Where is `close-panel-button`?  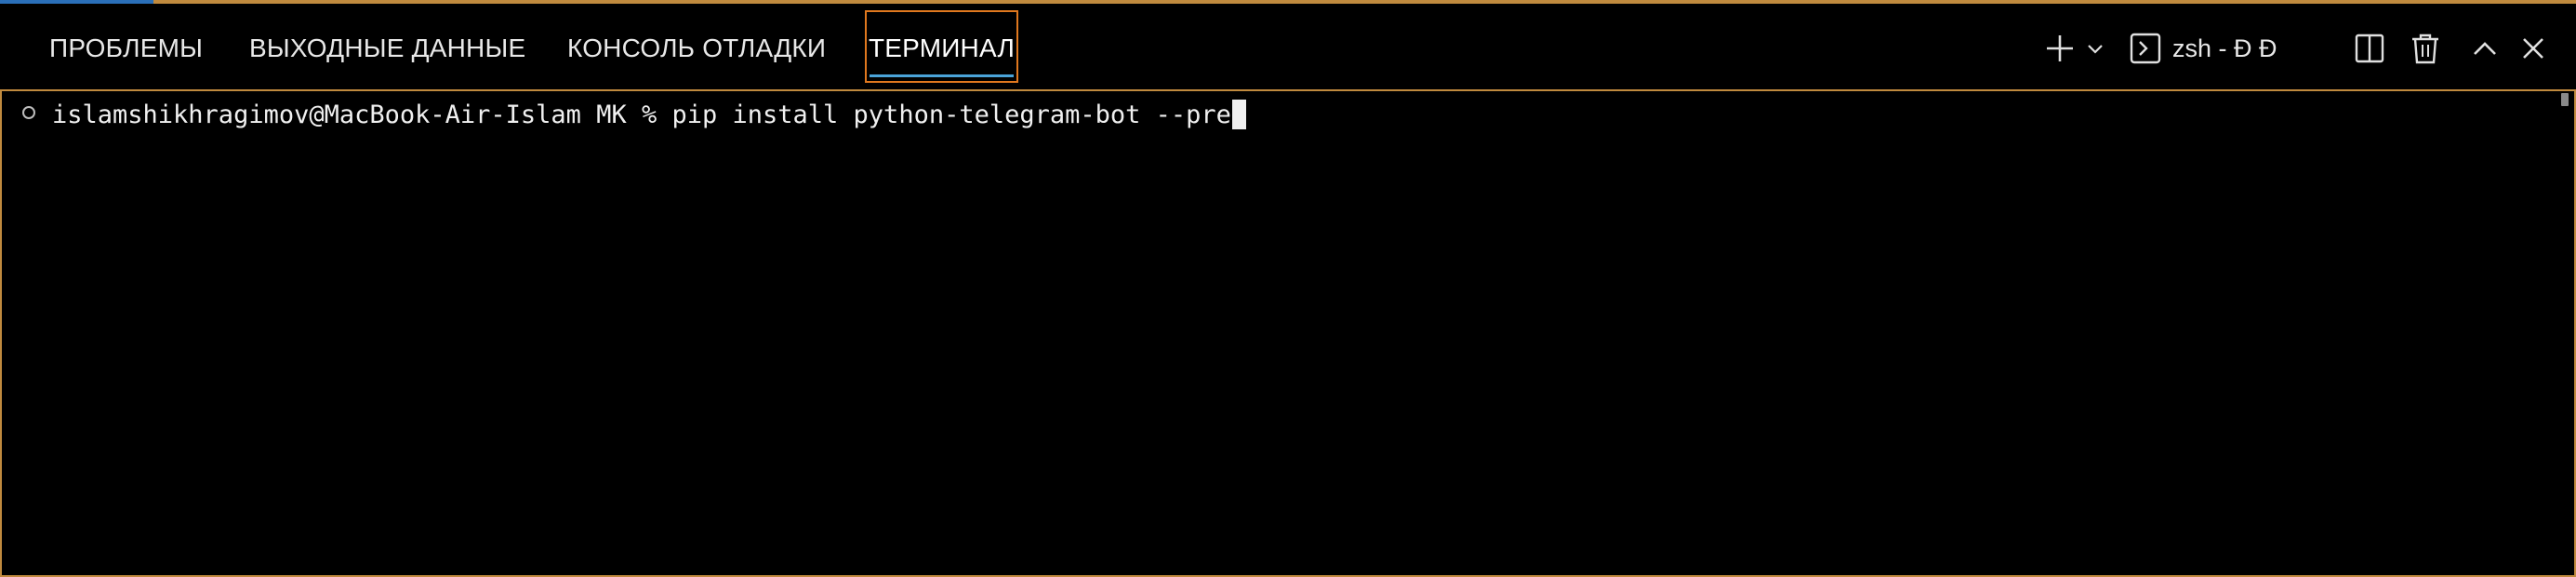 close-panel-button is located at coordinates (2533, 48).